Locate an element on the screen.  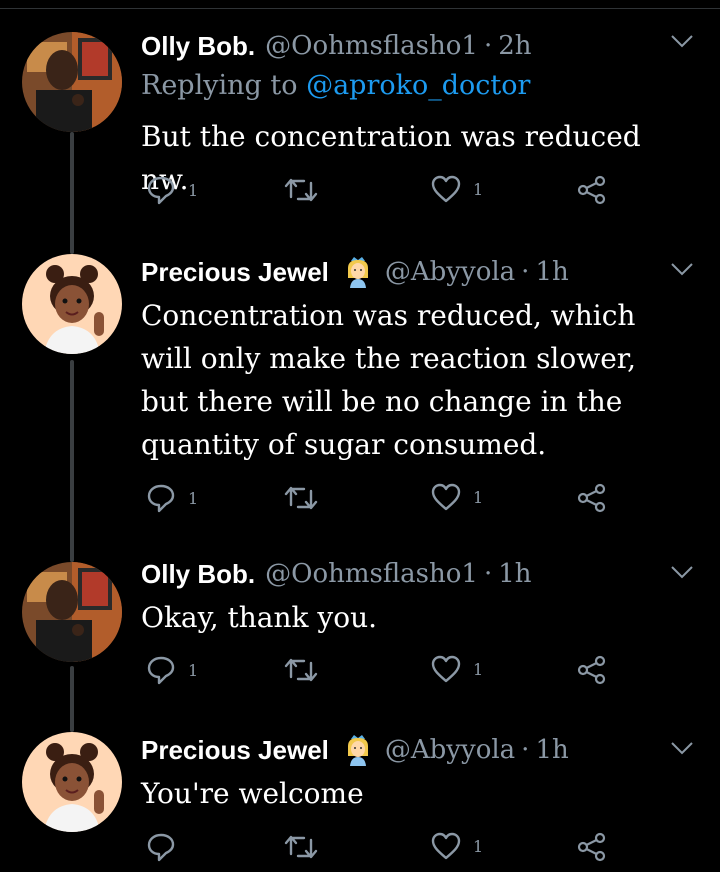
tweet-text: You're welcome is located at coordinates (252, 793).